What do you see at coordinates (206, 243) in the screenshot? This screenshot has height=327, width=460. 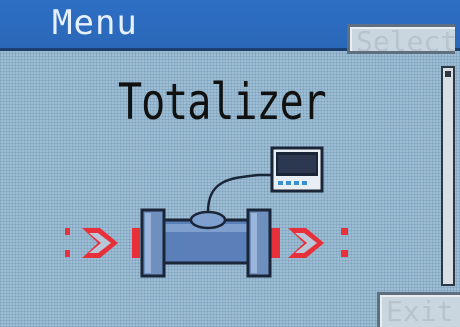 I see `pipe-icon` at bounding box center [206, 243].